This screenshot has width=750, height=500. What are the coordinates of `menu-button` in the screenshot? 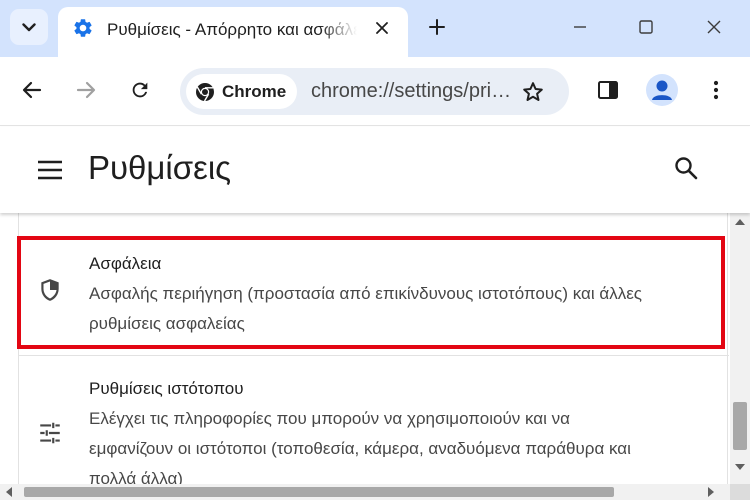 It's located at (716, 90).